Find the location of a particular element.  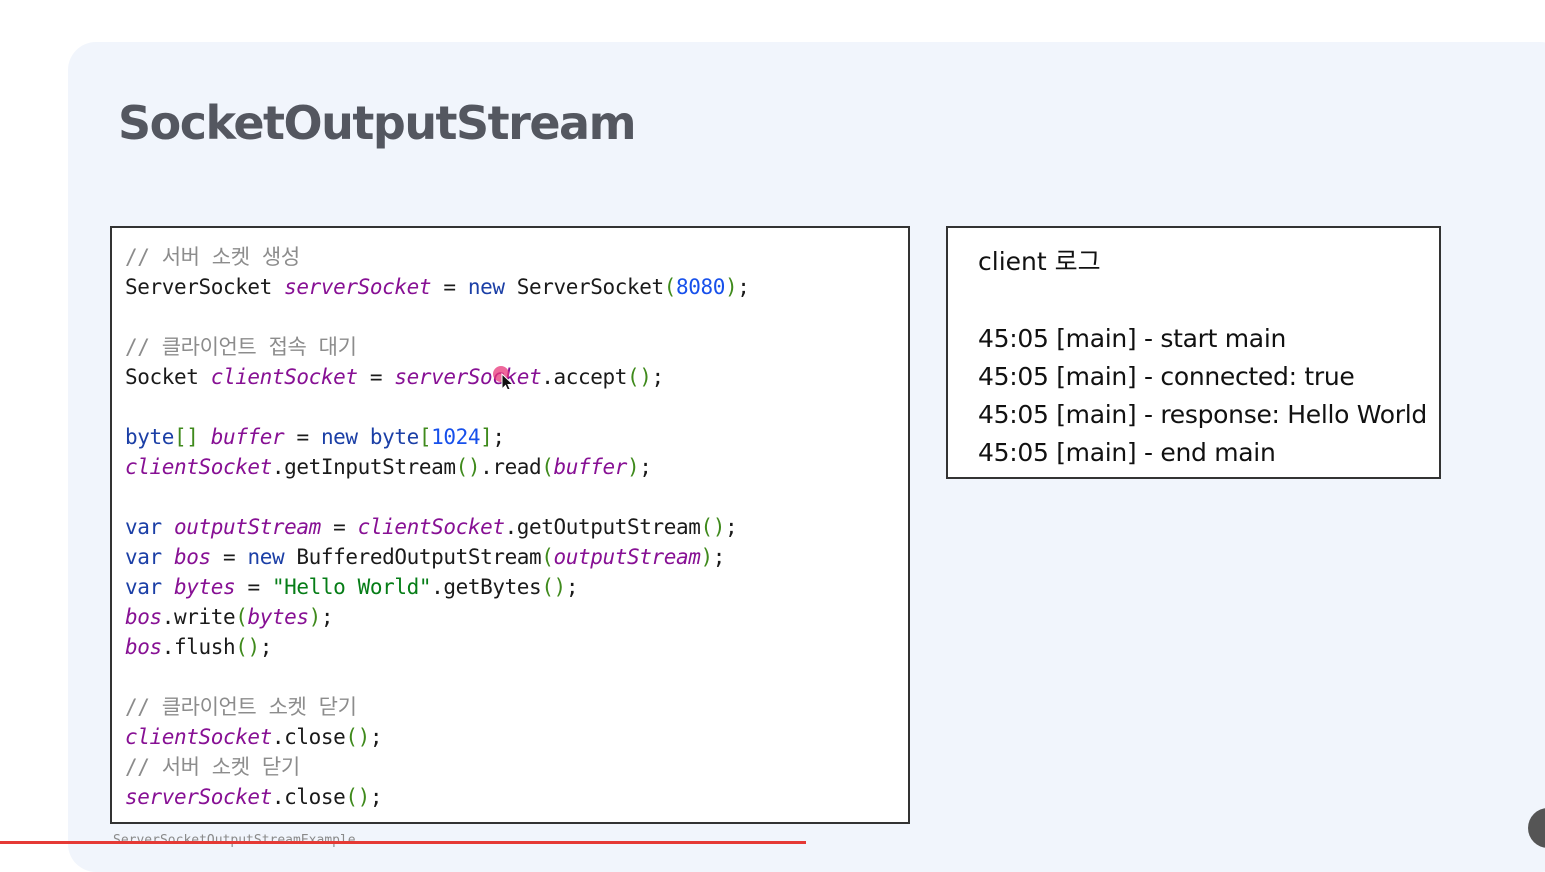

code-line: clientSocket.close(); is located at coordinates (437, 737).